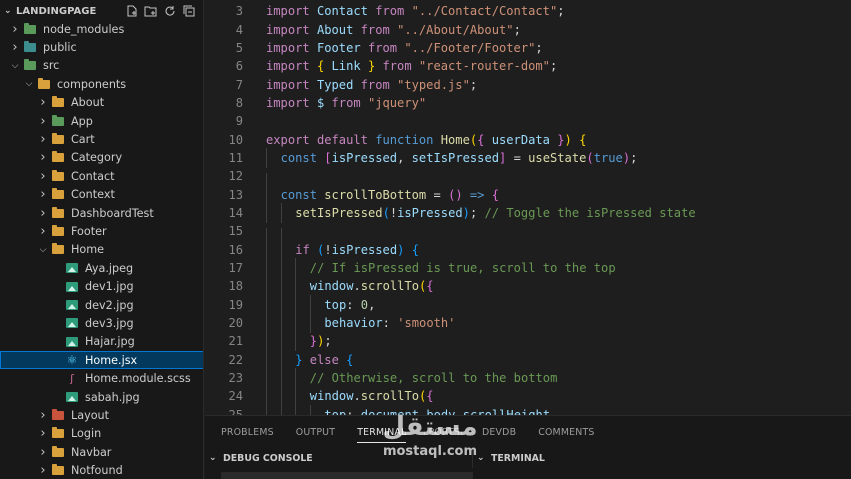 This screenshot has width=851, height=479. I want to click on tree-item-dev3-jpg: dev3.jpg, so click(101, 323).